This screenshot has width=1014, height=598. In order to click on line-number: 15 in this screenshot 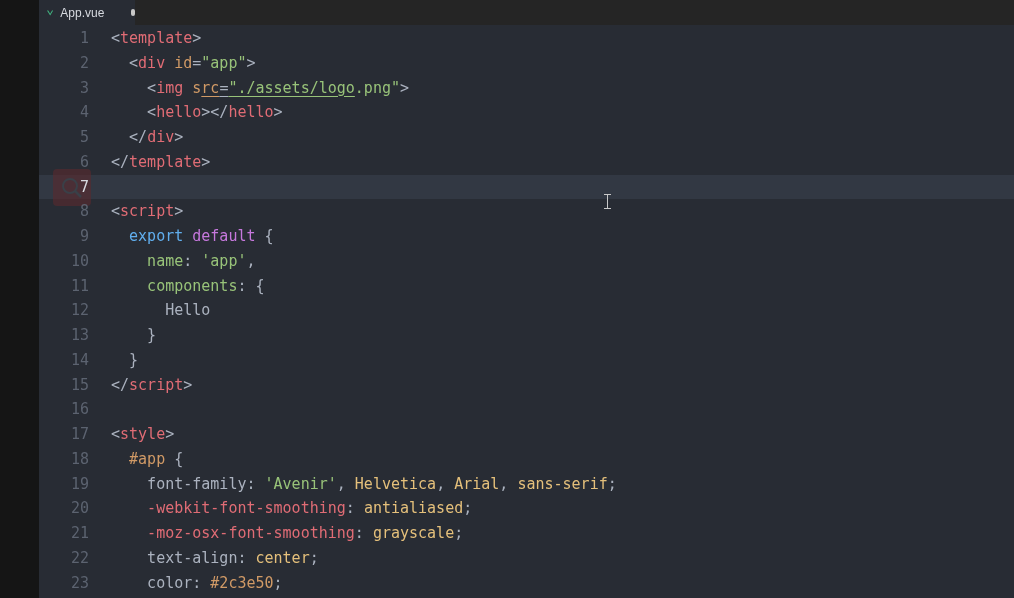, I will do `click(79, 384)`.